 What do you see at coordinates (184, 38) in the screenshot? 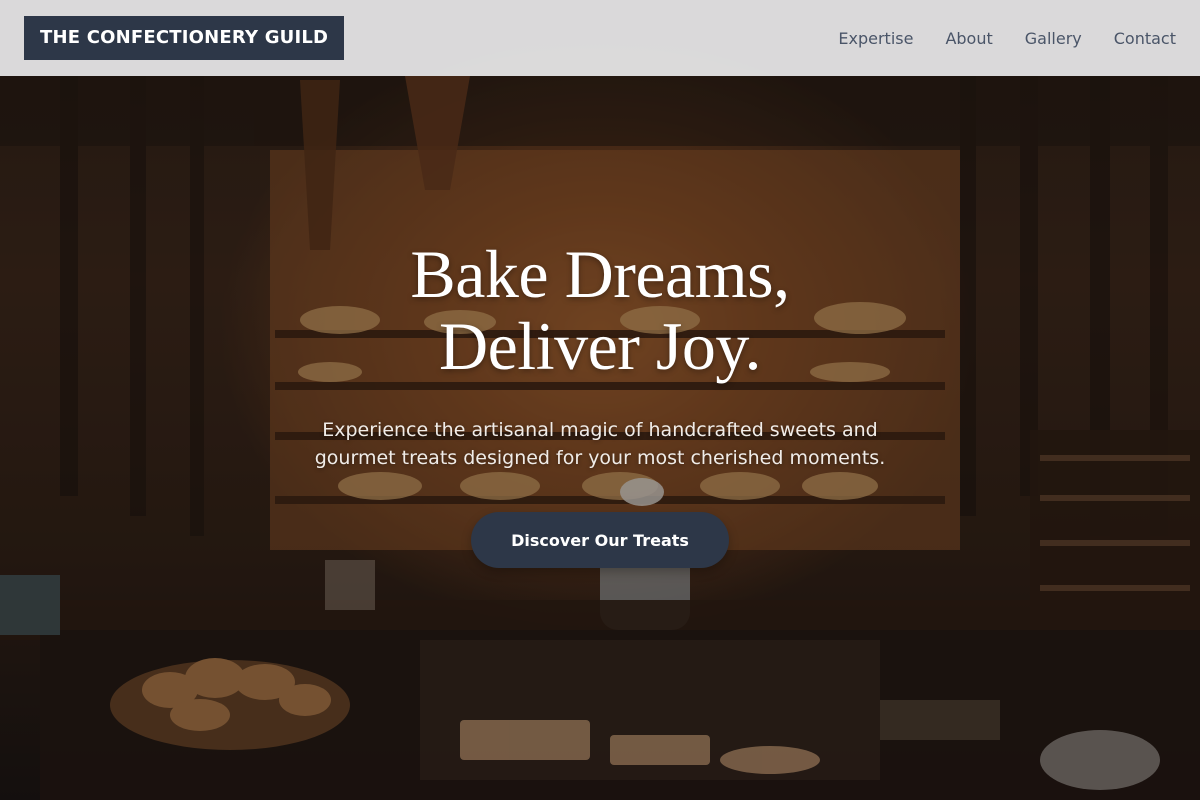
I see `site-logo: THE CONFECTIONERY GUILD` at bounding box center [184, 38].